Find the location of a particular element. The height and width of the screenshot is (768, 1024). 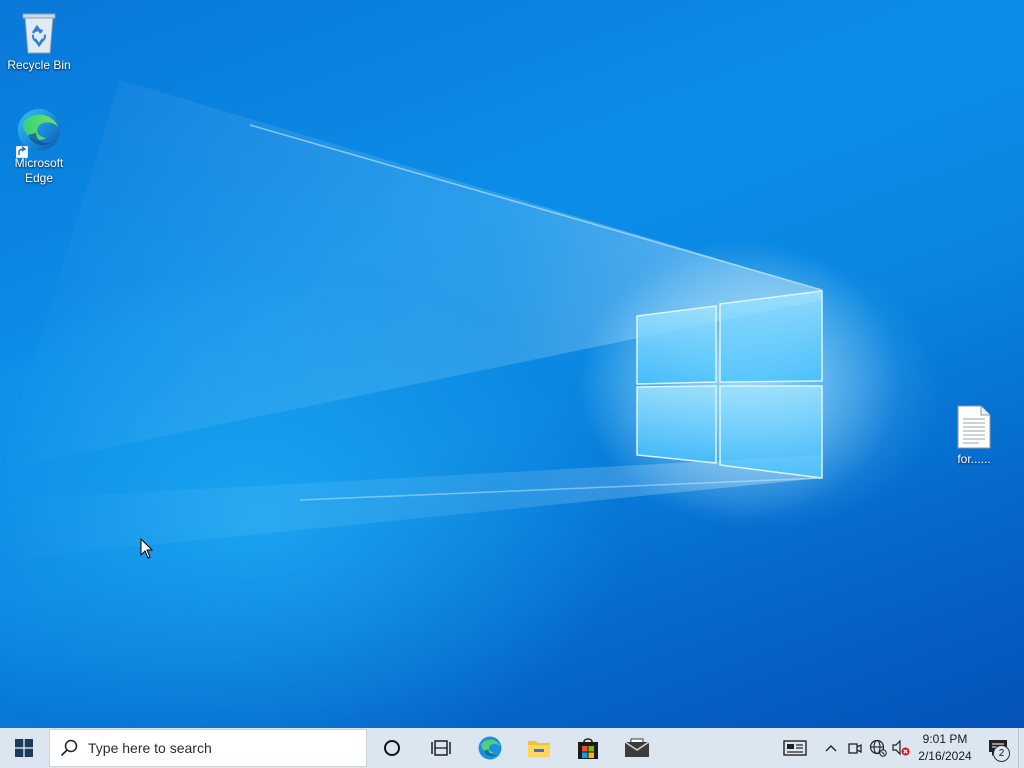

news-and-interests-button is located at coordinates (795, 748).